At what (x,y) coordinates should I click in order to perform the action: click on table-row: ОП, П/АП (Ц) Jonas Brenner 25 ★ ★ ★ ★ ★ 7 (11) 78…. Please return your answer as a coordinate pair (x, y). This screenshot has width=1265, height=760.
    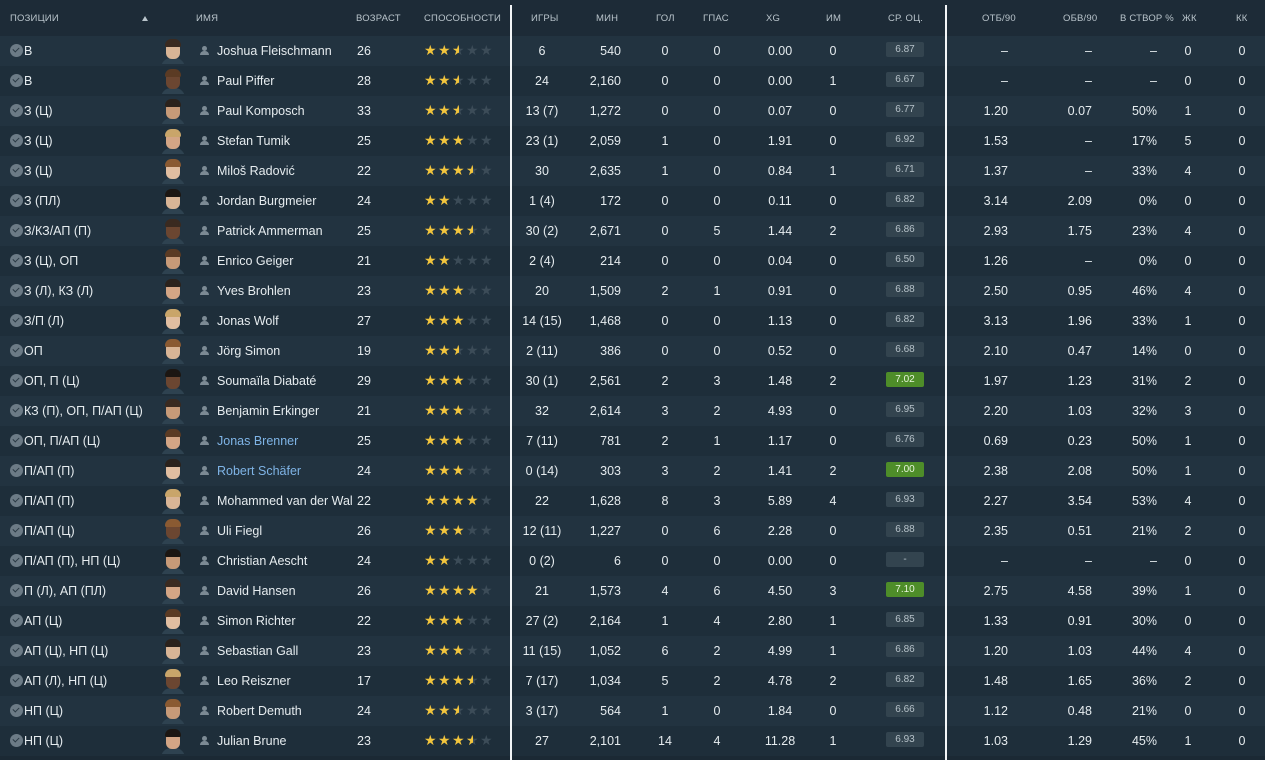
    Looking at the image, I should click on (632, 441).